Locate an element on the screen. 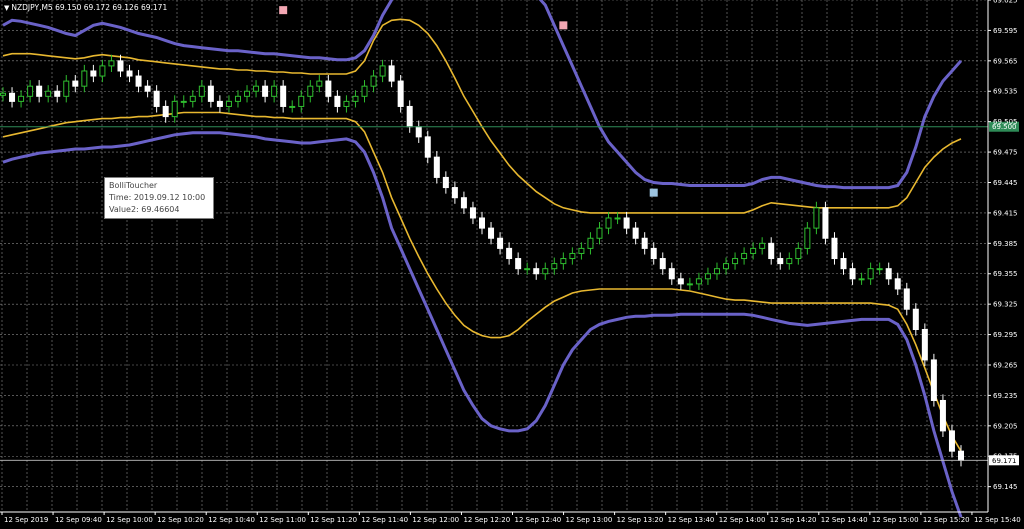 The height and width of the screenshot is (529, 1024). y-tick-label: 69.385 is located at coordinates (1005, 244).